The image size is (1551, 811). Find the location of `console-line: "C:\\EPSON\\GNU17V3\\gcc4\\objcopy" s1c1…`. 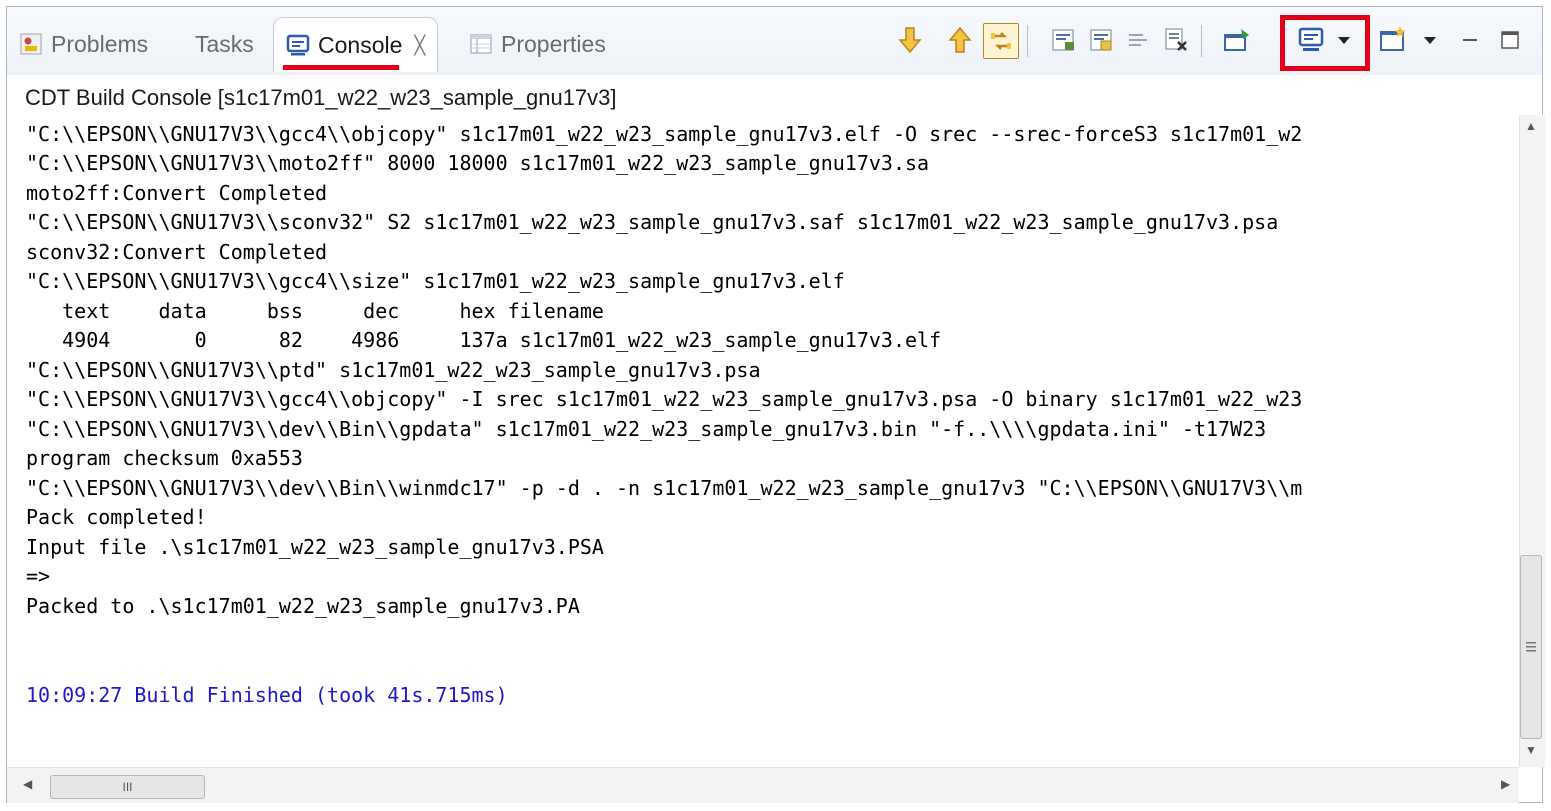

console-line: "C:\\EPSON\\GNU17V3\\gcc4\\objcopy" s1c1… is located at coordinates (664, 134).